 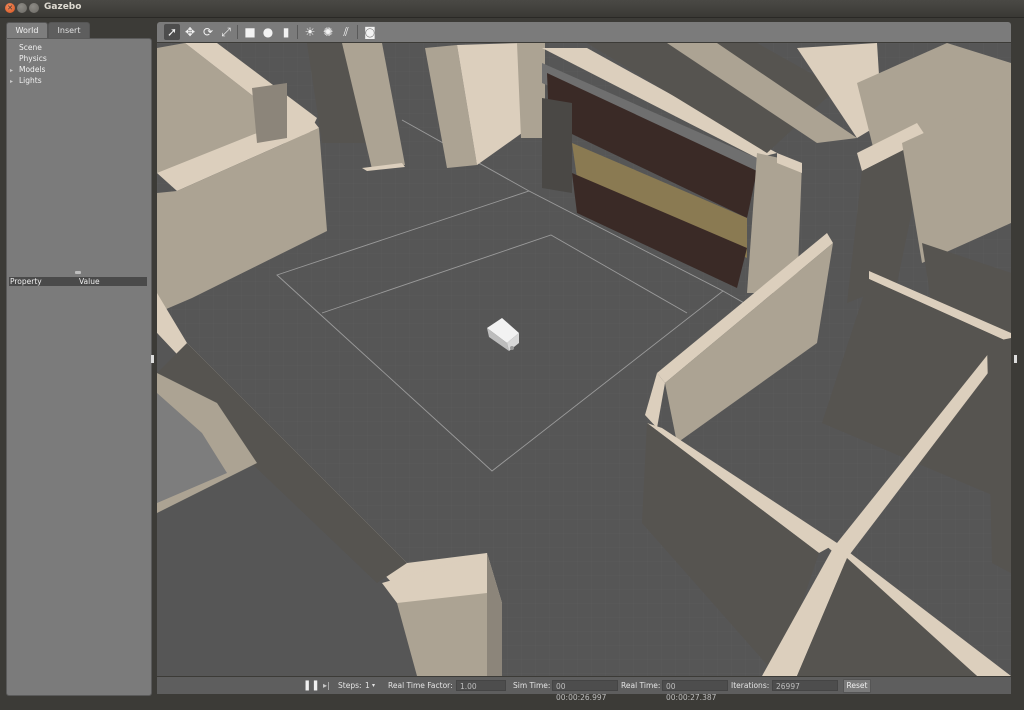 What do you see at coordinates (190, 32) in the screenshot?
I see `translate-icon: ✥` at bounding box center [190, 32].